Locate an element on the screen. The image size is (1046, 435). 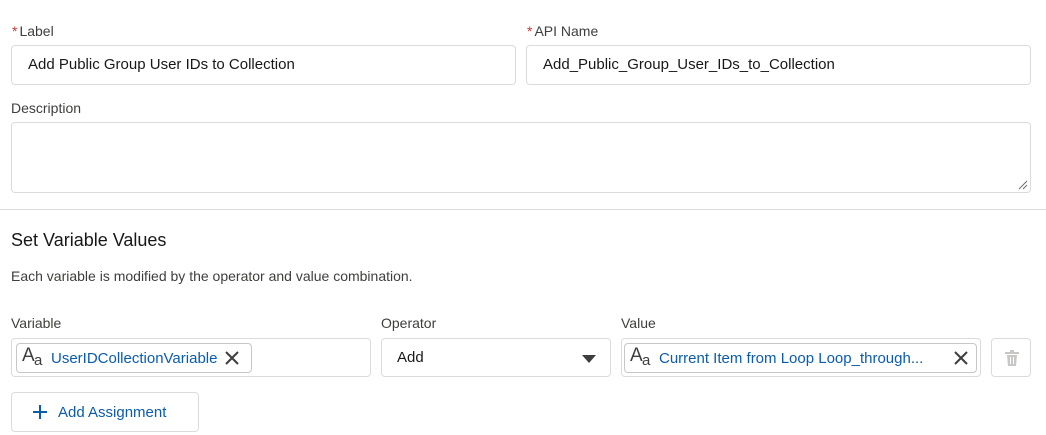
variable-pill-label: UserIDCollectionVariable is located at coordinates (134, 358).